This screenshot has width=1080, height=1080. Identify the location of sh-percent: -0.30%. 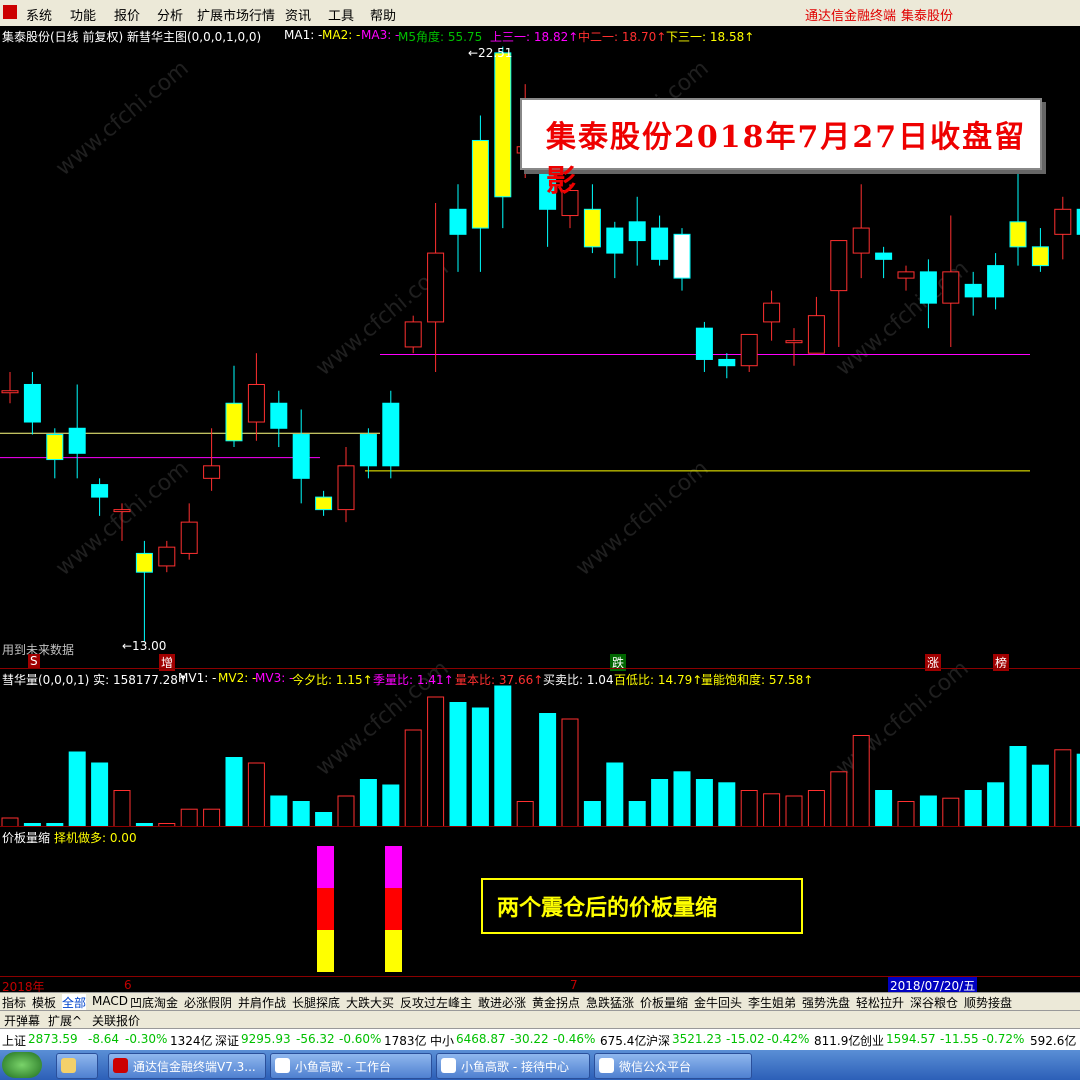
(146, 1039).